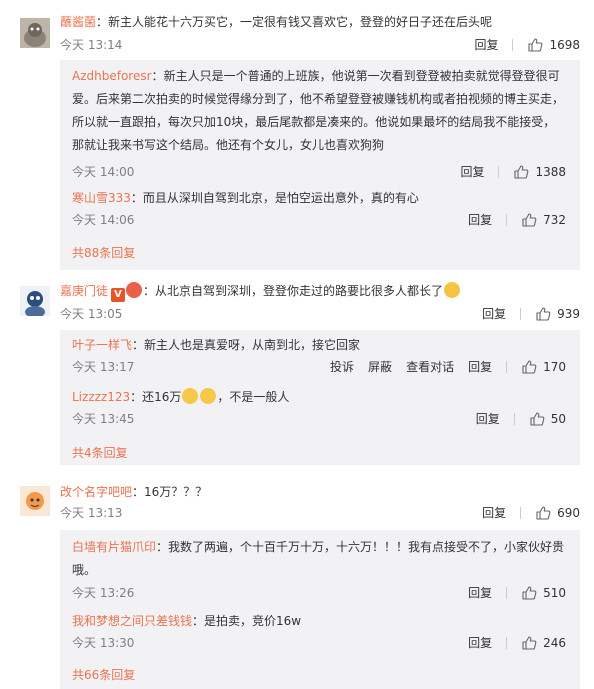  Describe the element at coordinates (103, 675) in the screenshot. I see `more-replies-link: 共66条回复` at that location.